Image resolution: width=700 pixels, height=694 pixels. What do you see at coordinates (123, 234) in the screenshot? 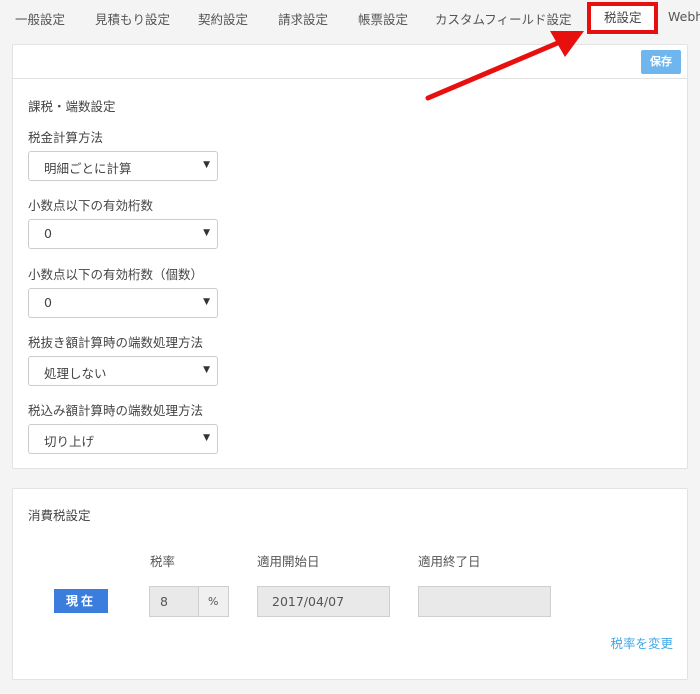
I see `decimal-digits-select: 0 ▼` at bounding box center [123, 234].